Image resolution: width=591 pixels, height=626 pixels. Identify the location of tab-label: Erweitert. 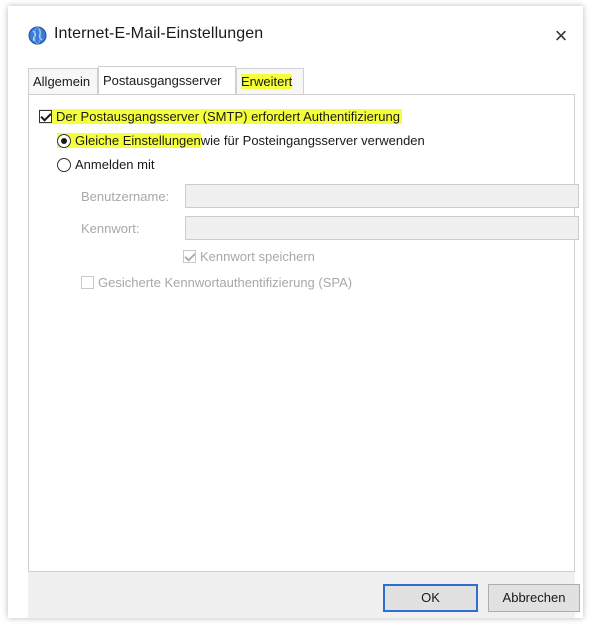
(267, 81).